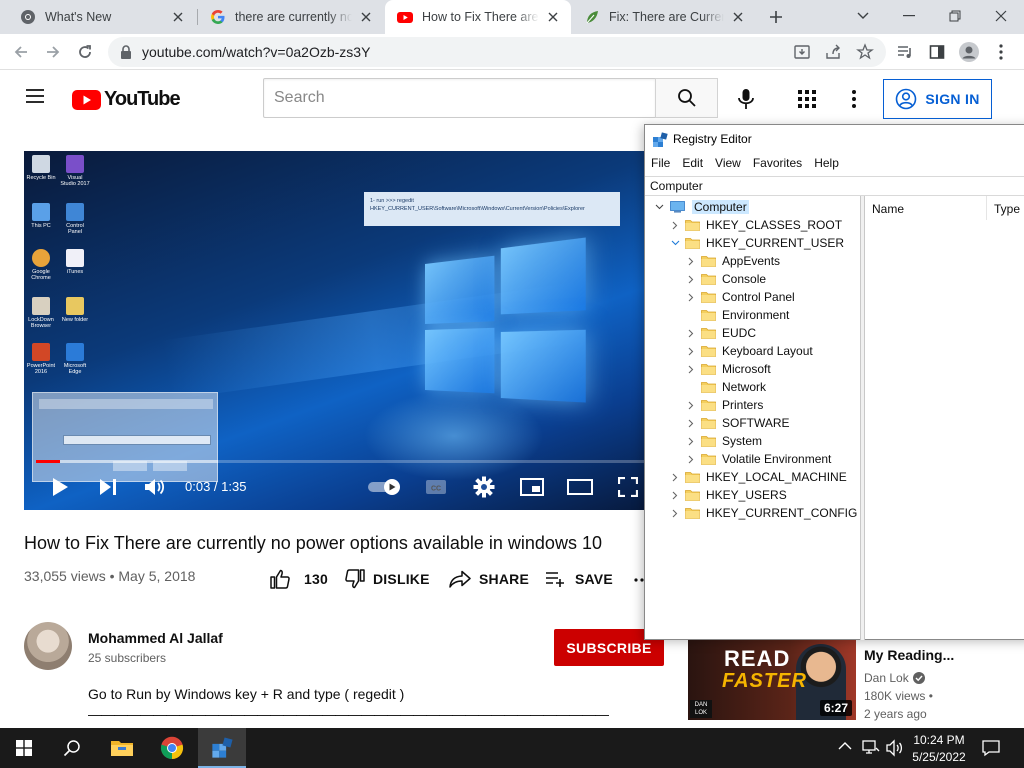  I want to click on menu-edit: Edit, so click(695, 165).